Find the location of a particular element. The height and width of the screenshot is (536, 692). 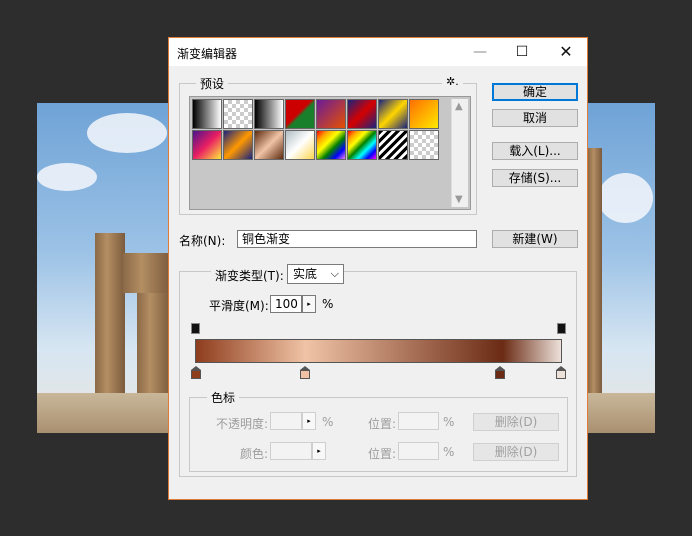

maximize-button: ☐ is located at coordinates (522, 52).